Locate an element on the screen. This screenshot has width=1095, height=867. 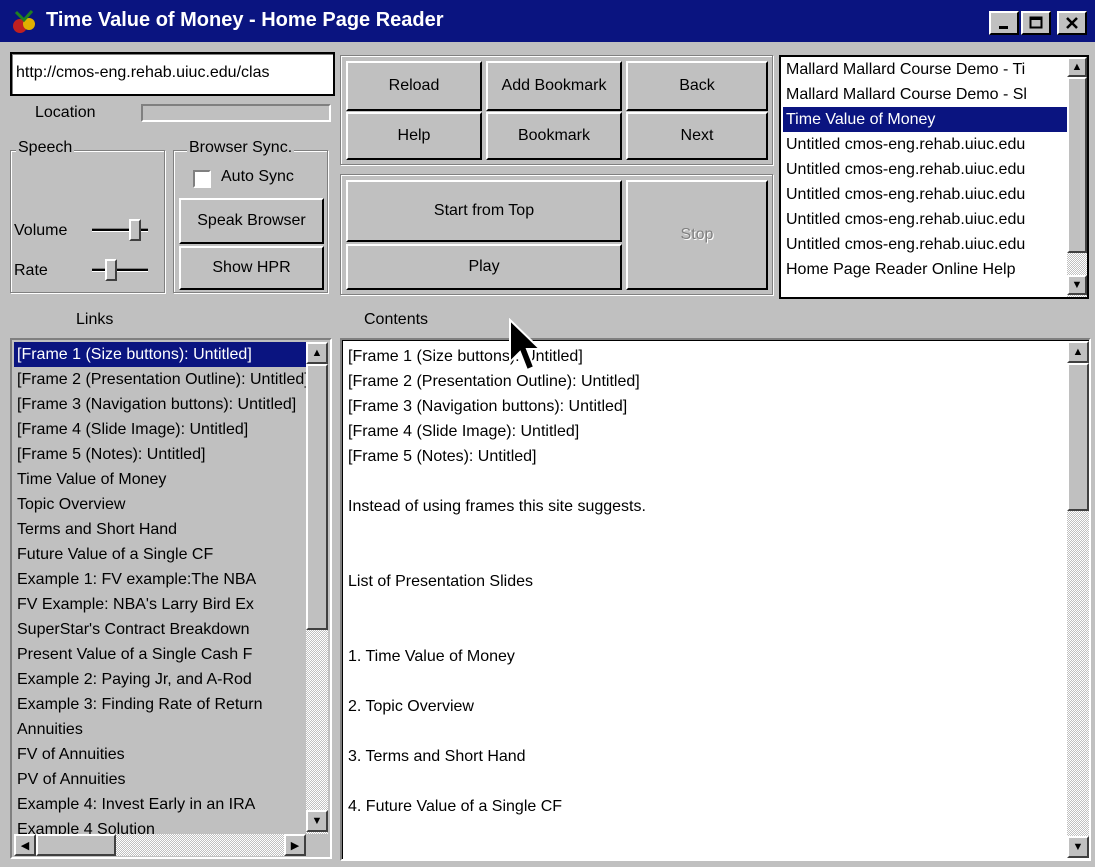
links-label: Links is located at coordinates (95, 319).